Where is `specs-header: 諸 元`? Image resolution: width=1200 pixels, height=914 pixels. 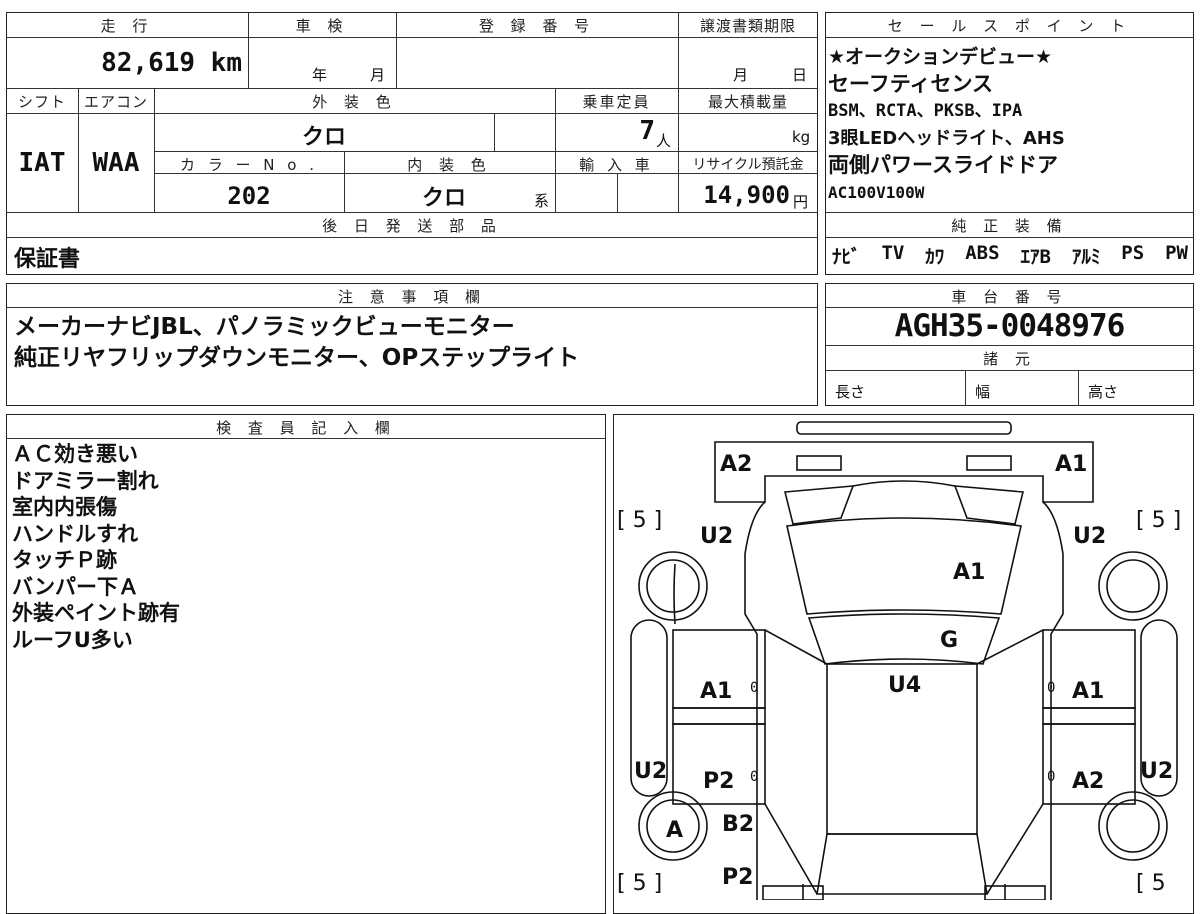
specs-header: 諸 元 is located at coordinates (1009, 359).